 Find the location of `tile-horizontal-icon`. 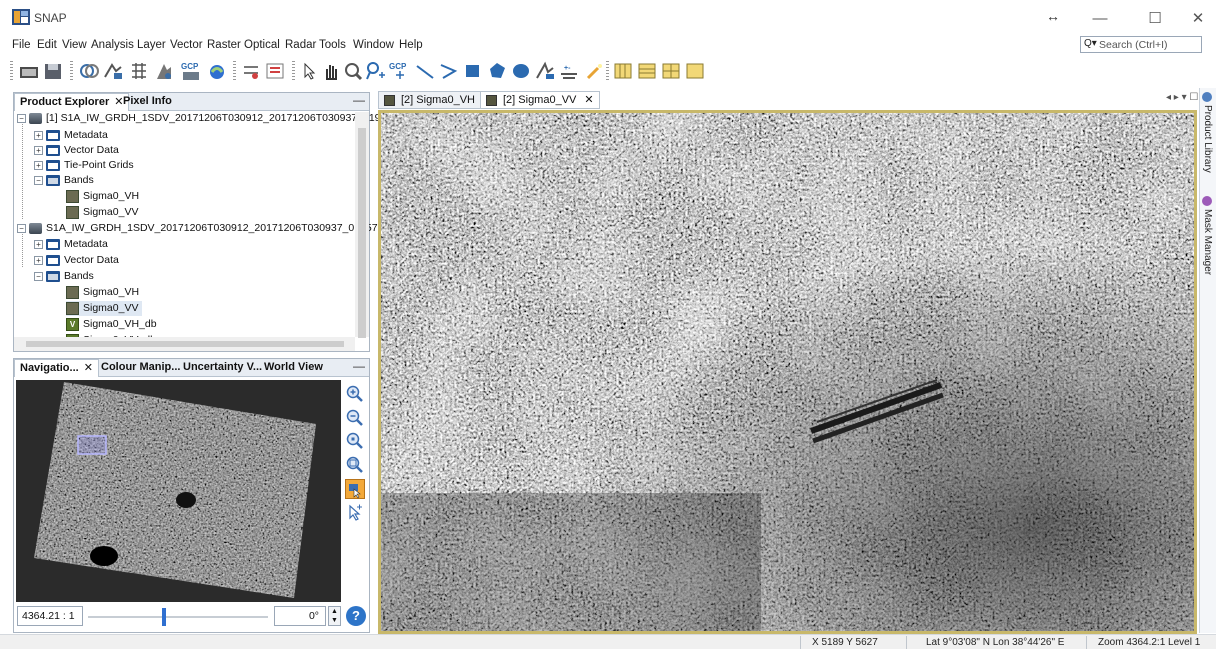

tile-horizontal-icon is located at coordinates (647, 71).